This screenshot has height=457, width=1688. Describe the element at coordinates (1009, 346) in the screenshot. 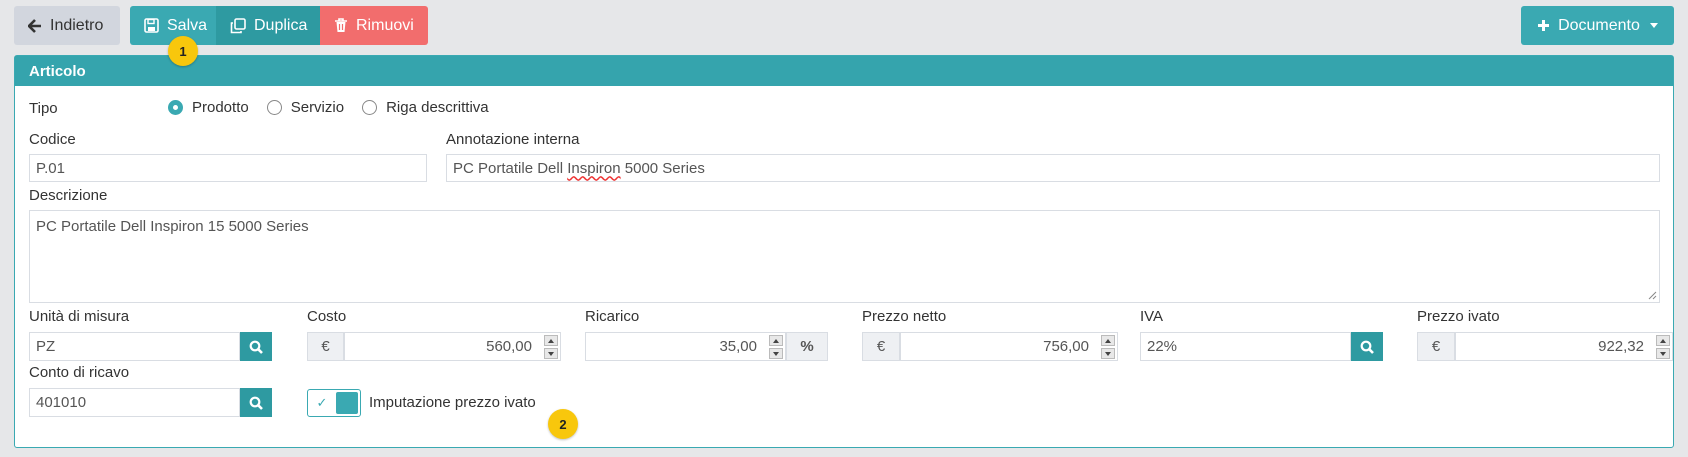

I see `prezzo-netto-input: 756,00` at that location.